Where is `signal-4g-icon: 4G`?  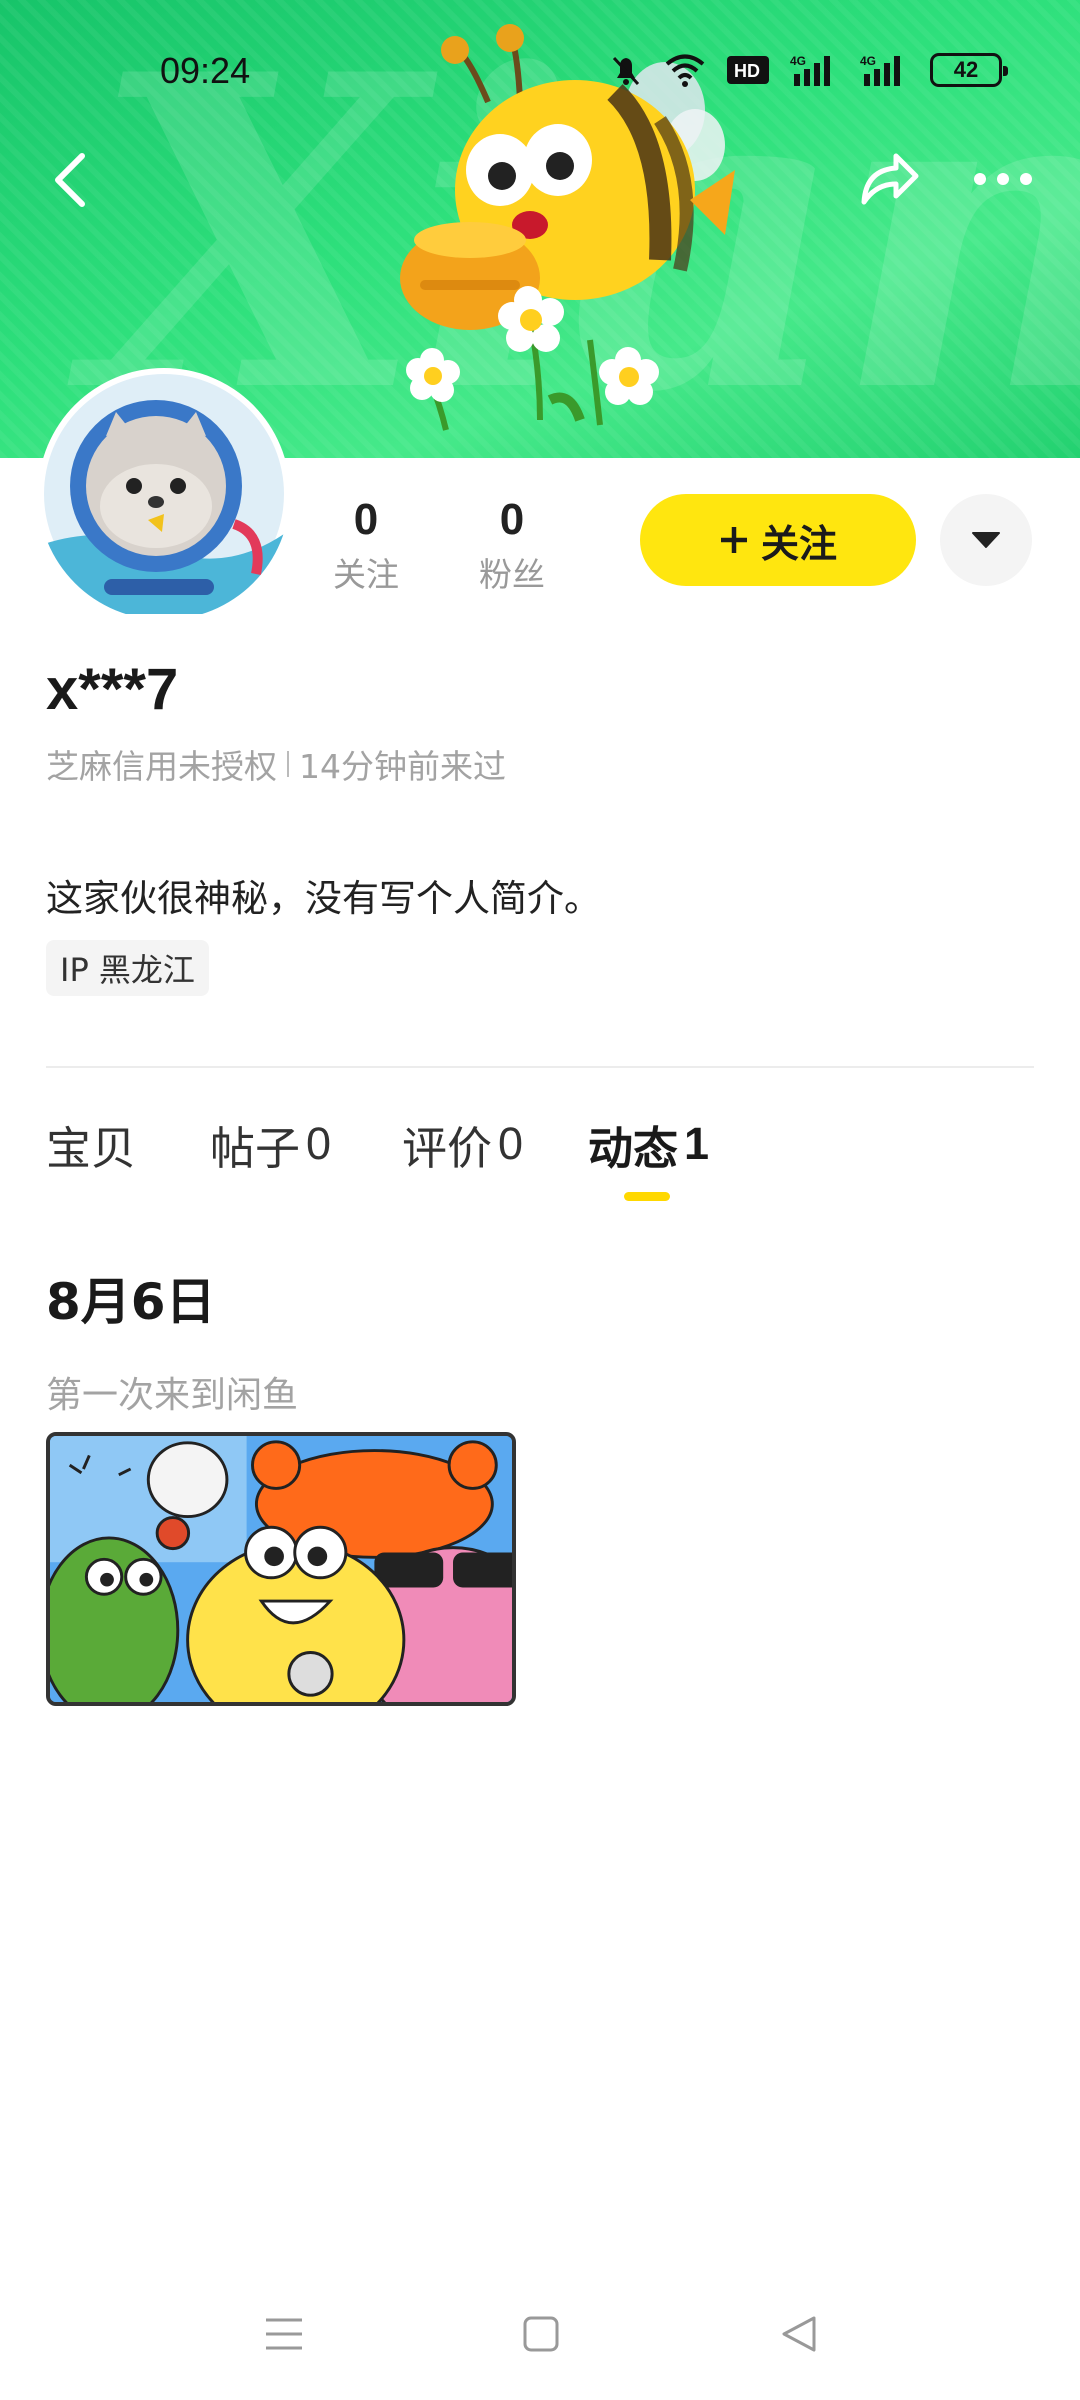 signal-4g-icon: 4G is located at coordinates (810, 70).